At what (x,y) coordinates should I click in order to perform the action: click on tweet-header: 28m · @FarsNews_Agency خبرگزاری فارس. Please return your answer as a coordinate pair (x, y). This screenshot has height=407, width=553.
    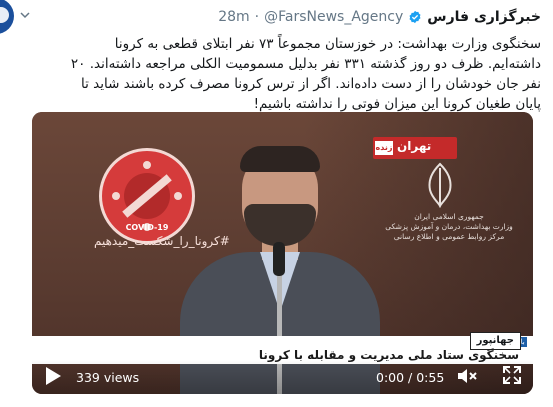
    Looking at the image, I should click on (379, 17).